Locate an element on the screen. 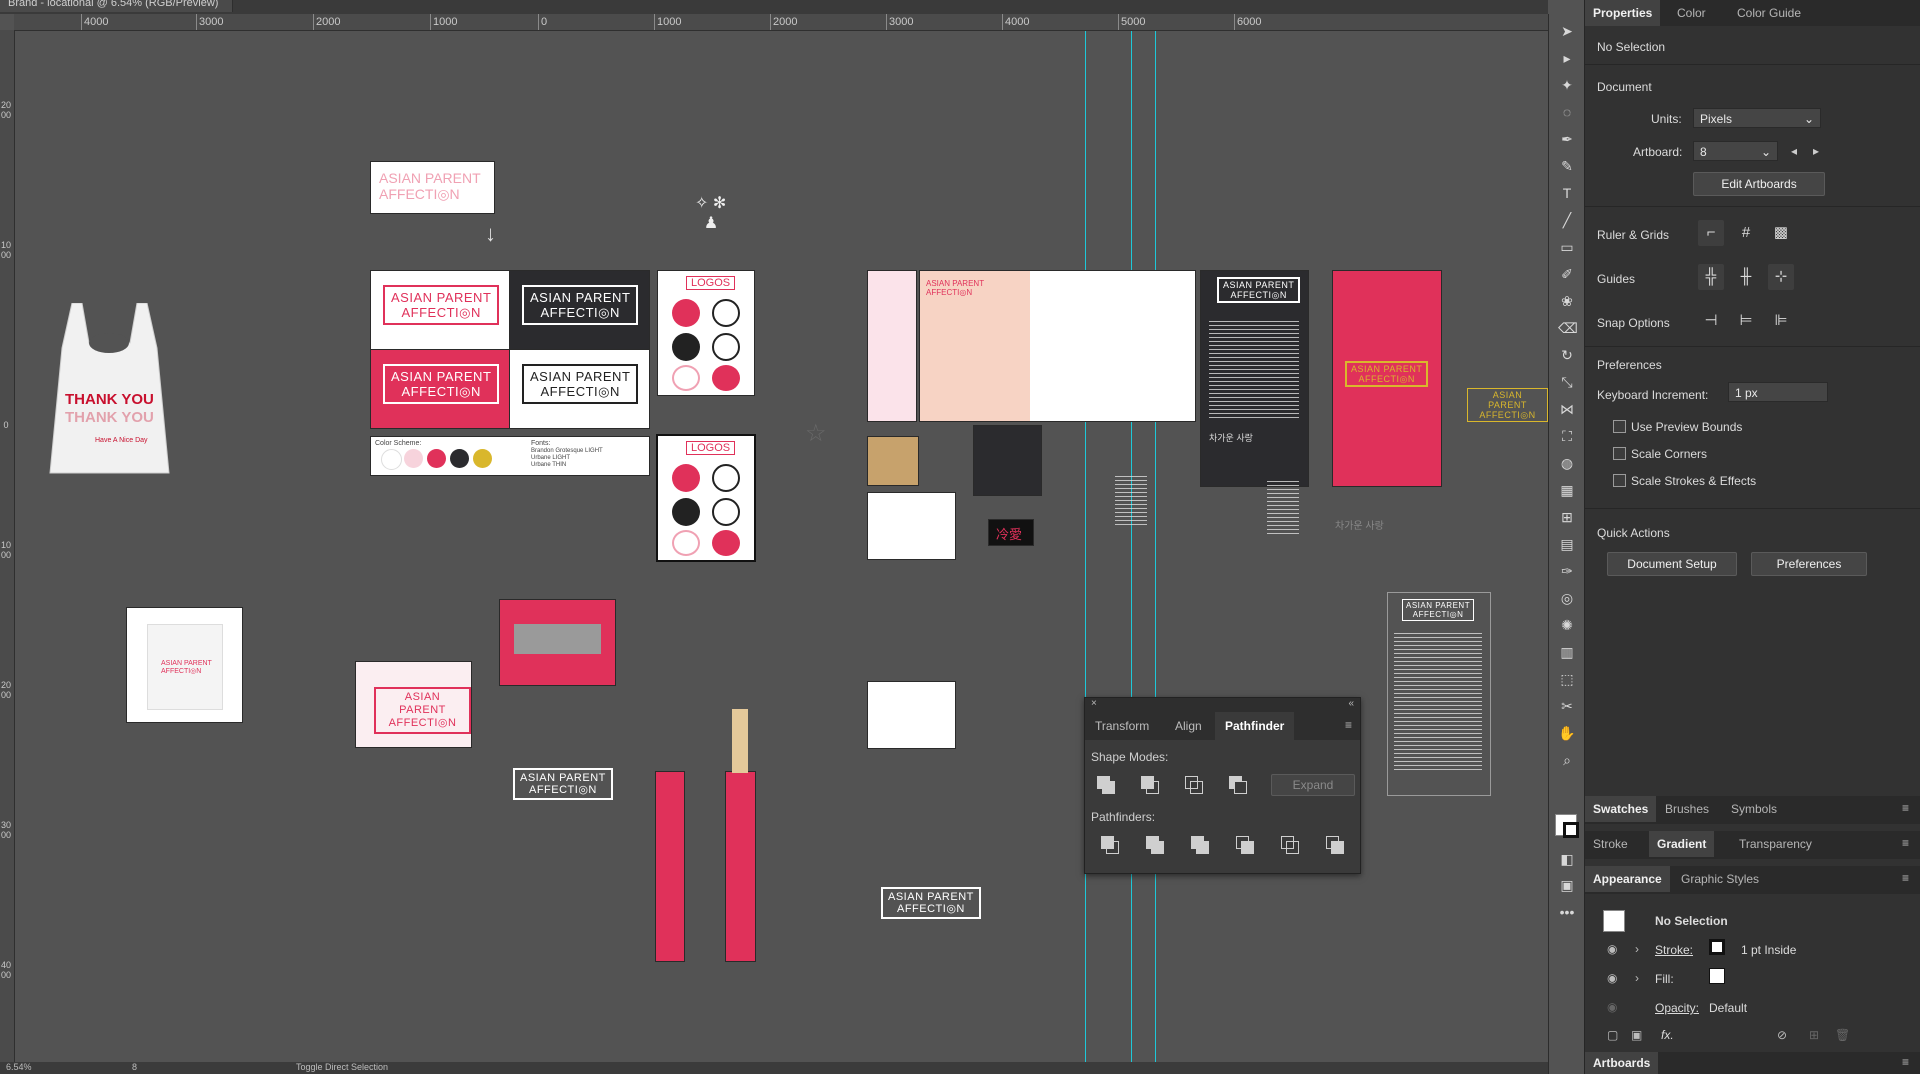 The image size is (1920, 1074). minus-back-icon is located at coordinates (1335, 845).